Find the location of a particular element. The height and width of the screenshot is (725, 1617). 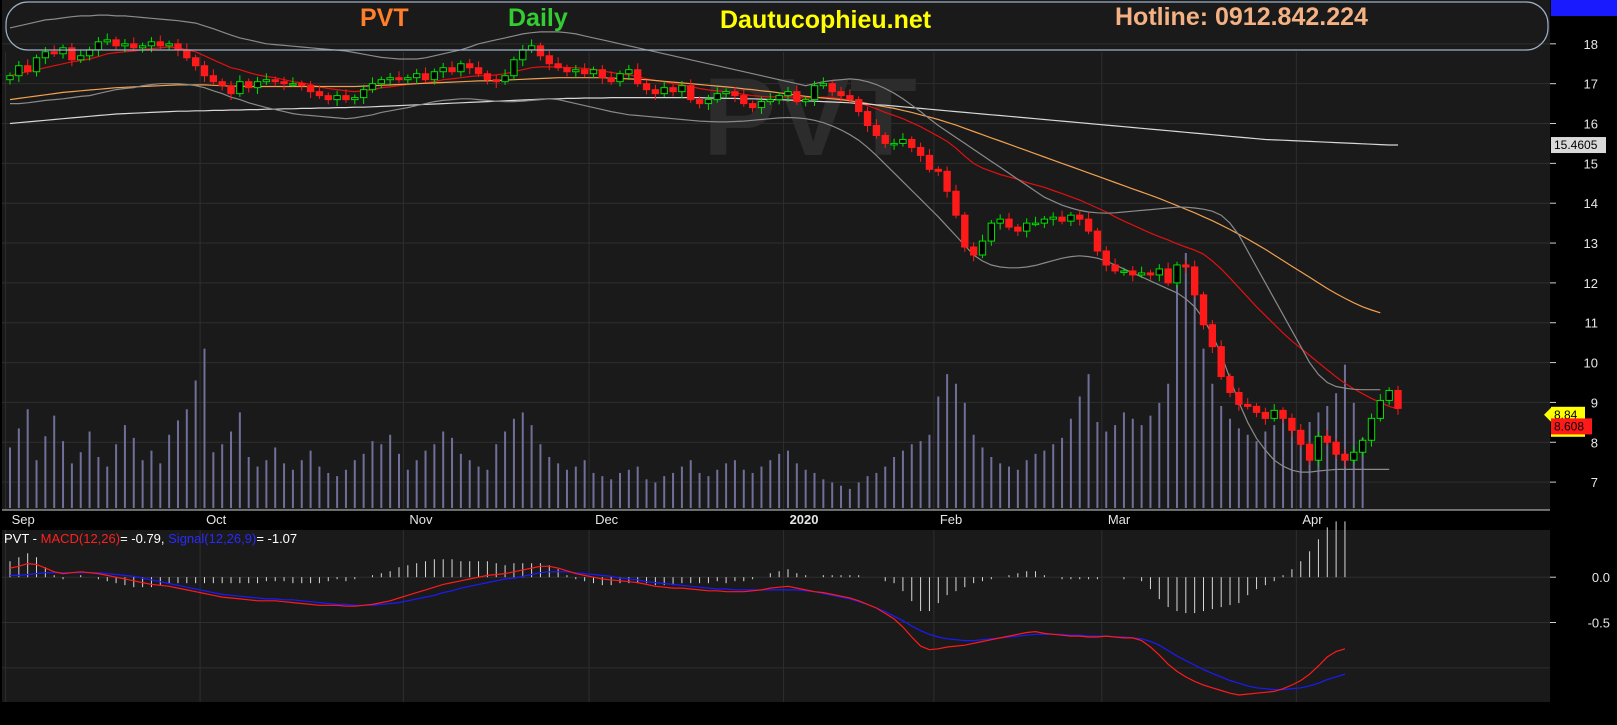

header-symbol: PVT is located at coordinates (384, 18).